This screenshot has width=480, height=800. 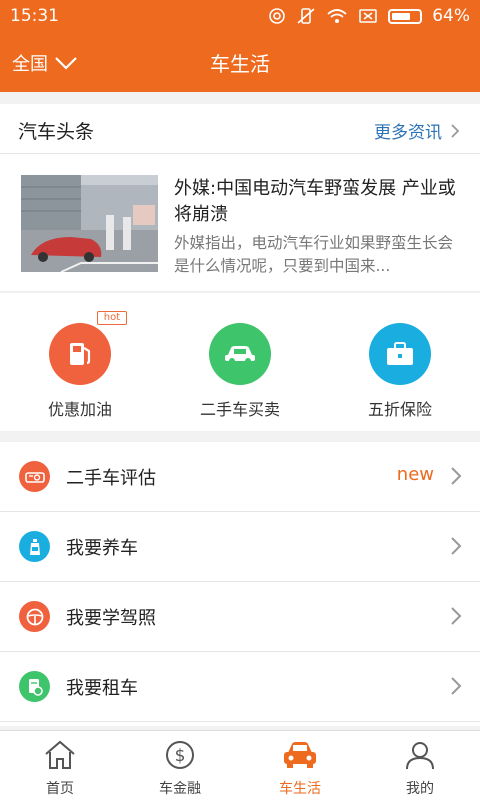 I want to click on bottom-tab-bar: 首页 $ 车金融 车生活 我的, so click(x=240, y=765).